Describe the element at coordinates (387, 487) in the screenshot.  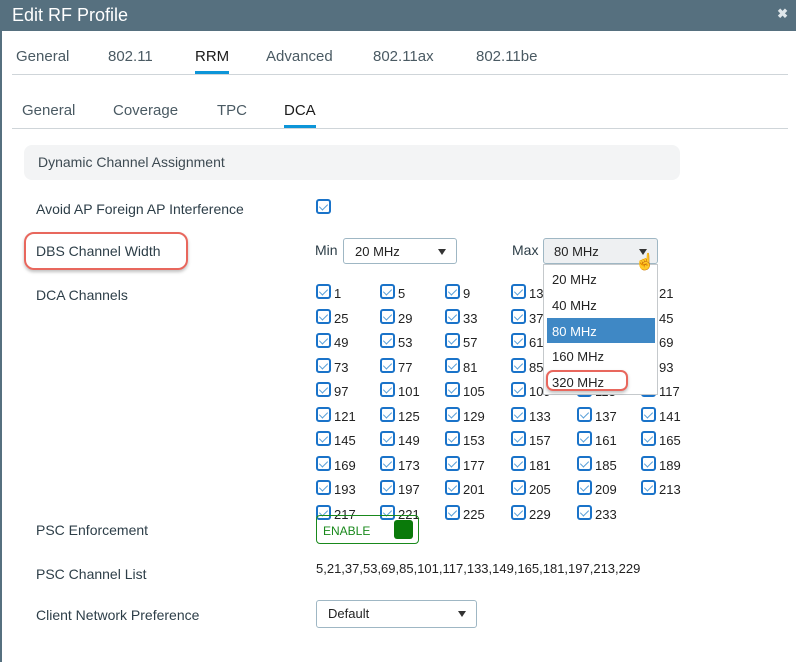
I see `channel-197-checkbox` at that location.